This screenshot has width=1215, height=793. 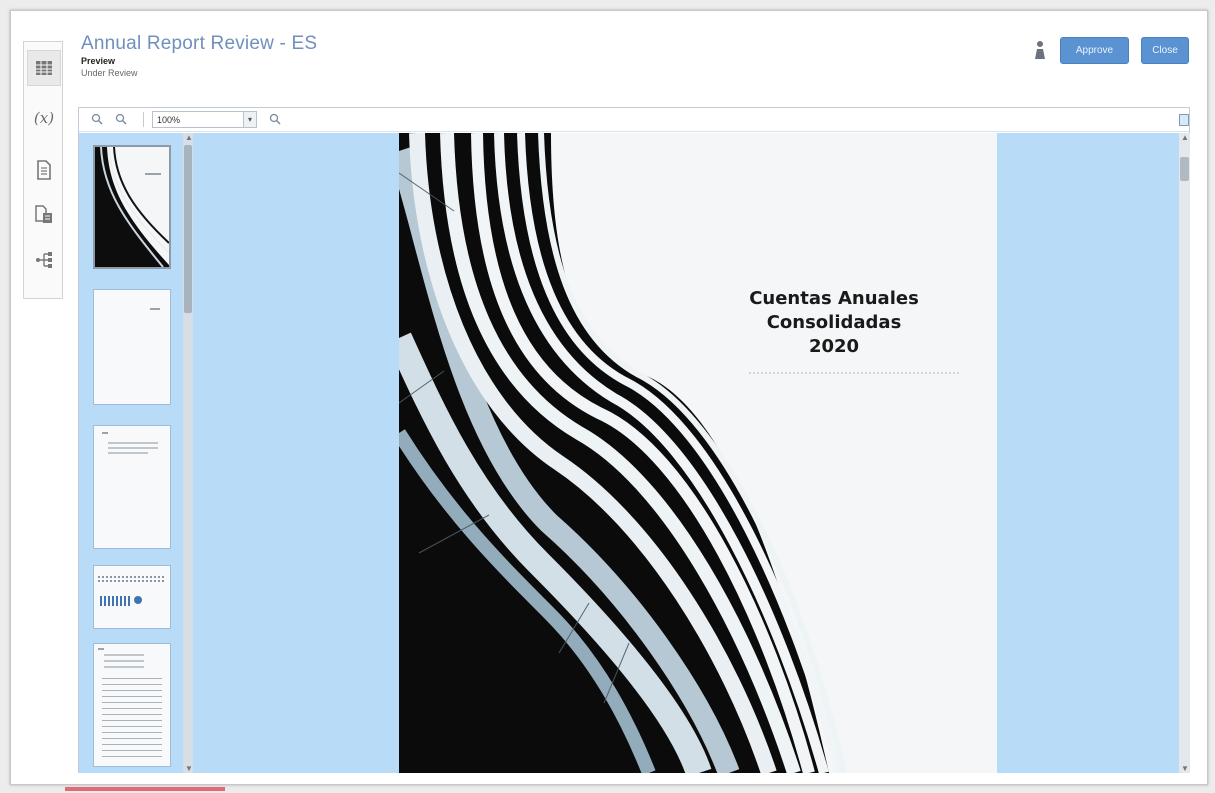 I want to click on accent-strip, so click(x=145, y=789).